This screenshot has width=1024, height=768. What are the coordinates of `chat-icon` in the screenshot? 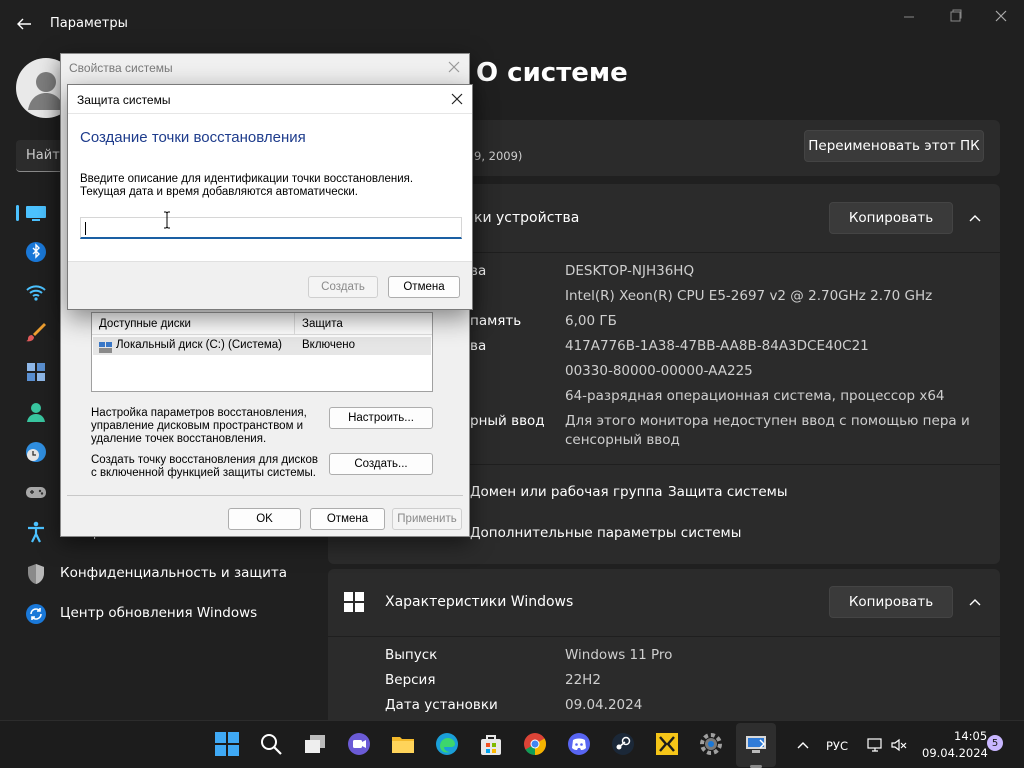 It's located at (359, 744).